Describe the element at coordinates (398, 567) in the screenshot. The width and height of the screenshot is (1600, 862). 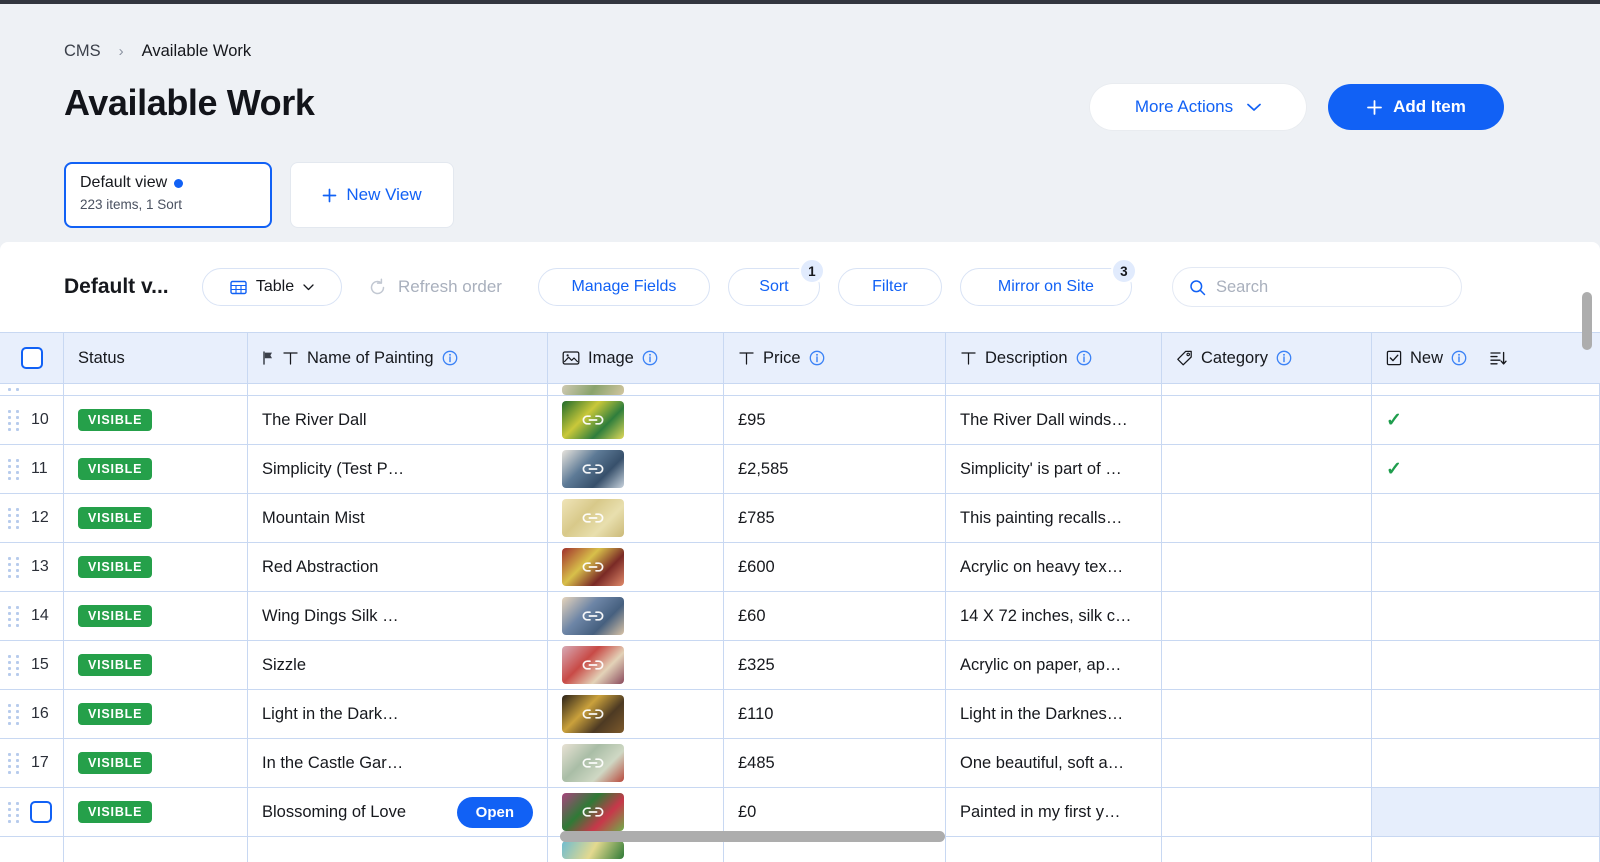
I see `name-cell: Red Abstraction` at that location.